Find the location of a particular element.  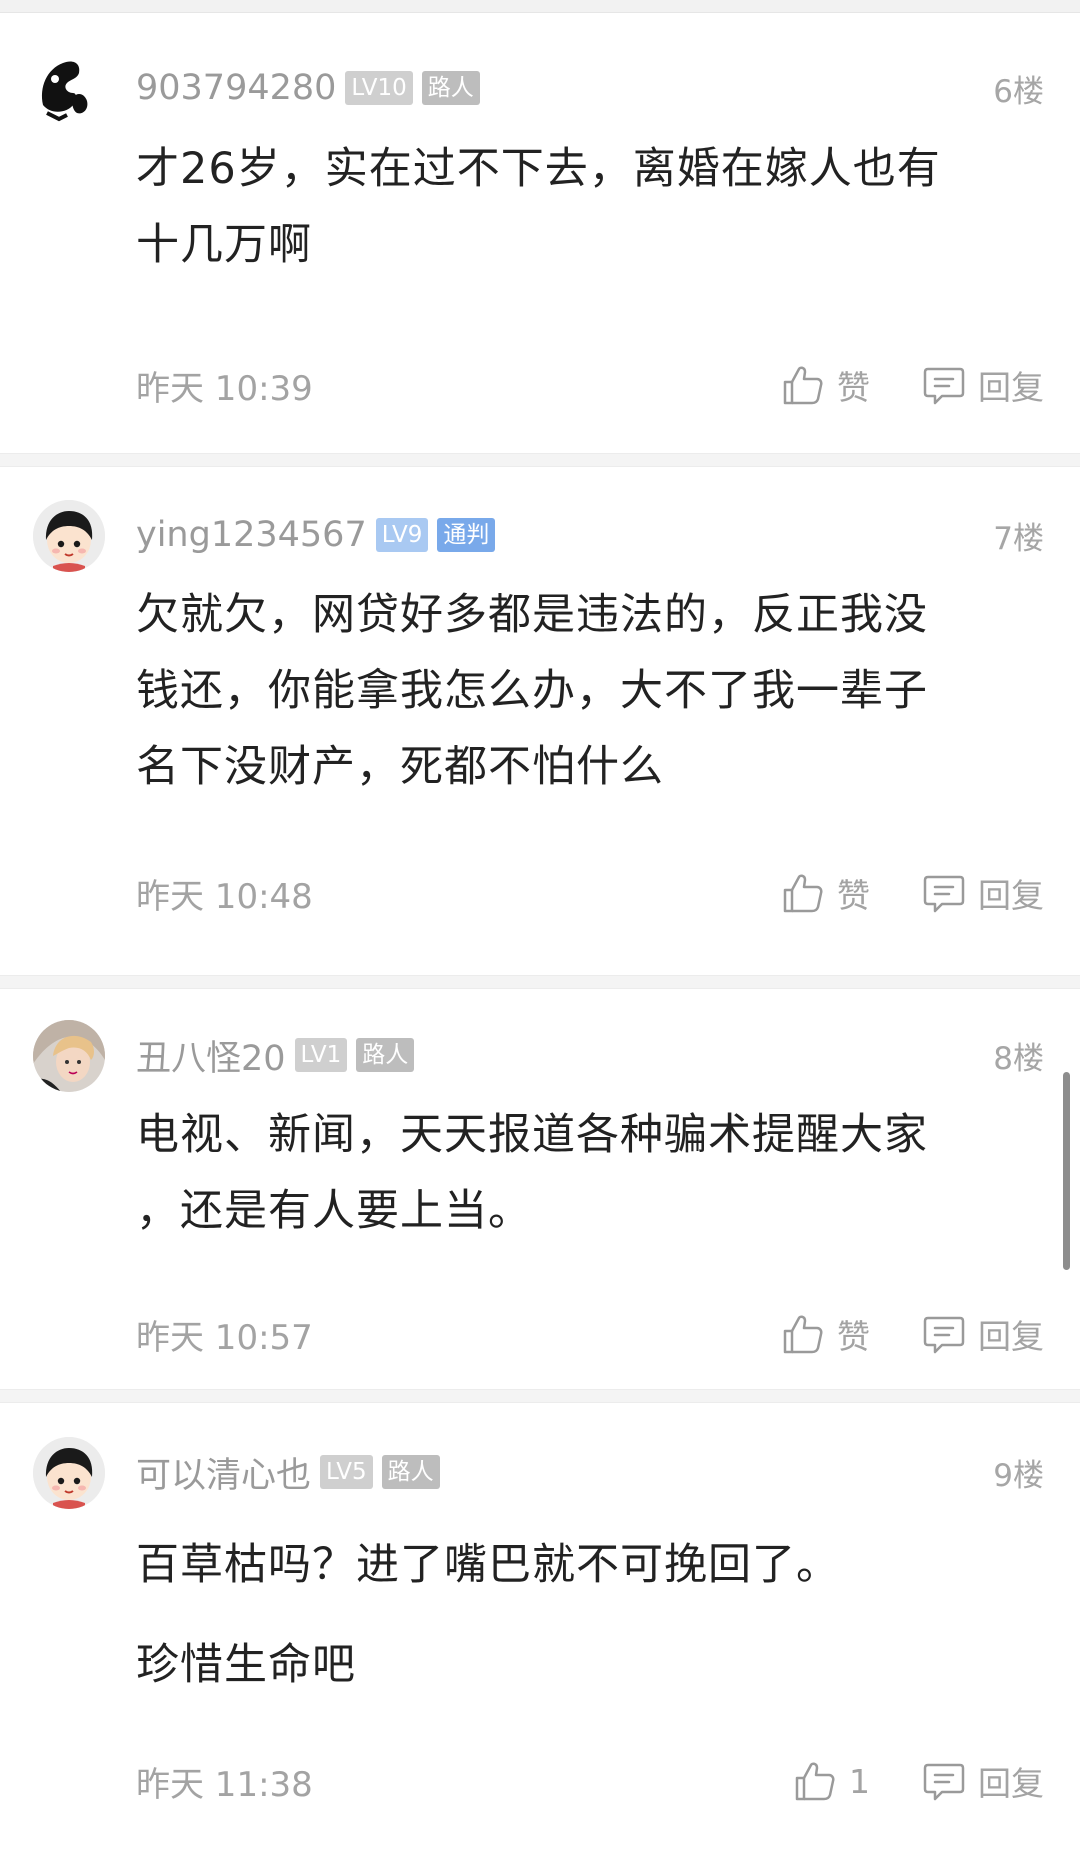

floor-number: 9楼 is located at coordinates (1018, 1475).